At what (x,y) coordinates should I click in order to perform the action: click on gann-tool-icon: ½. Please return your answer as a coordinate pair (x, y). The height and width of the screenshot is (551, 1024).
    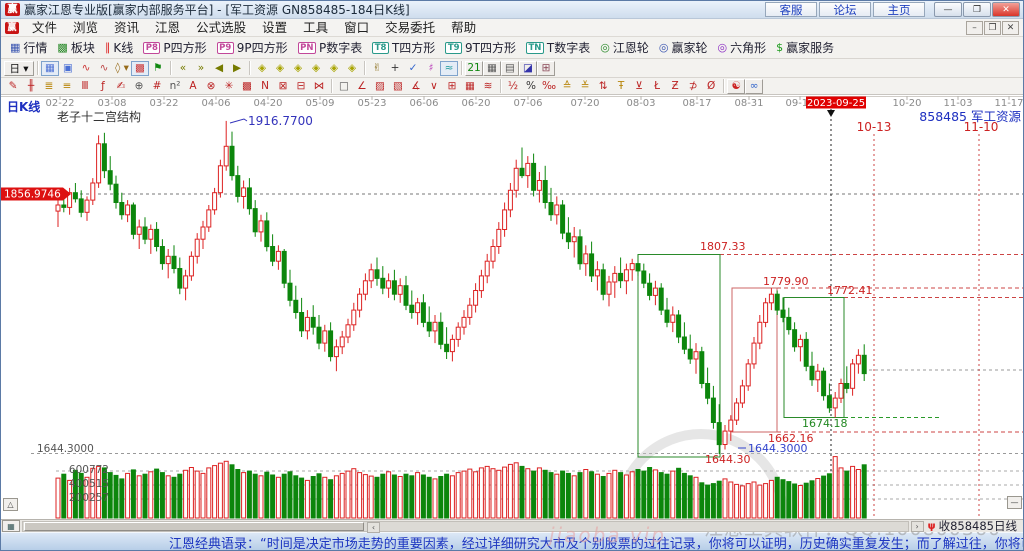
    Looking at the image, I should click on (513, 86).